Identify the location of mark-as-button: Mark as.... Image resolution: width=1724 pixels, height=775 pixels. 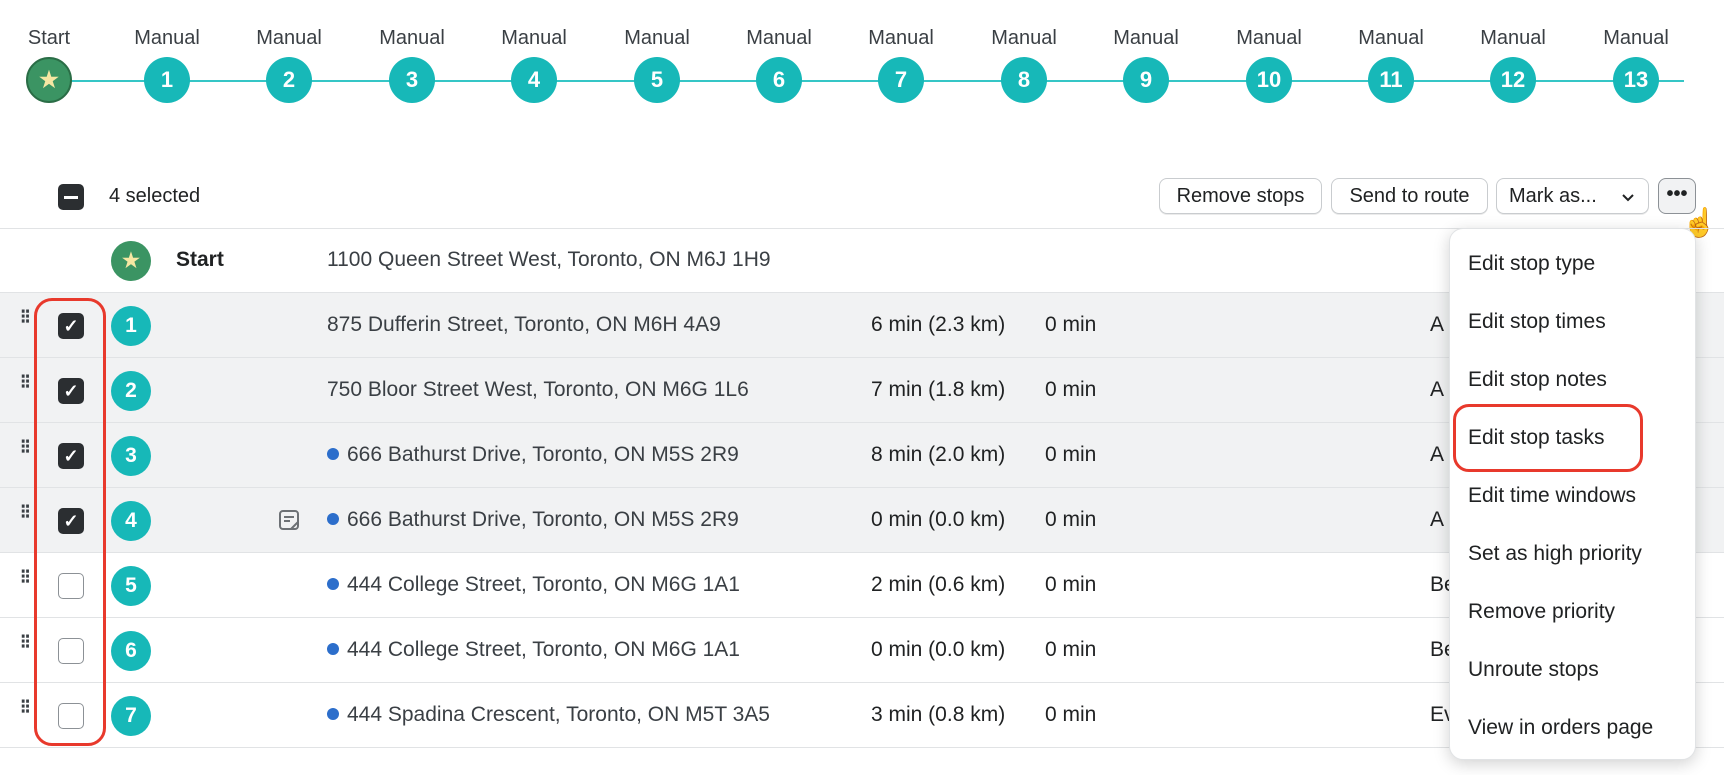
(1572, 196).